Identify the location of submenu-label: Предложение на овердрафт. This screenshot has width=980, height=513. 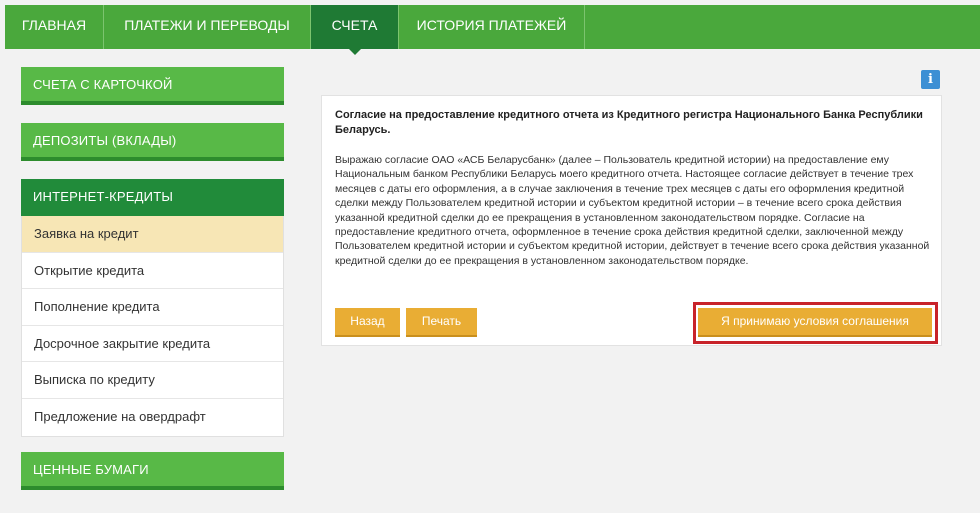
(120, 416).